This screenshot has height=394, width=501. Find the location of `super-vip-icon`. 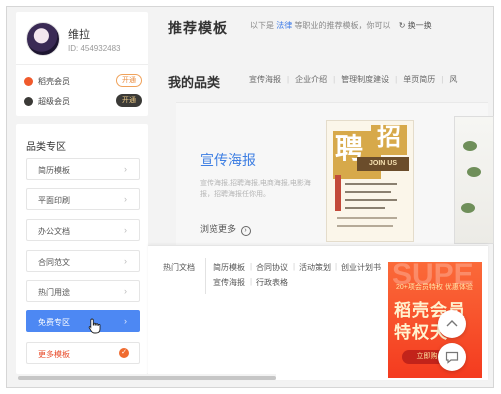

super-vip-icon is located at coordinates (28, 101).